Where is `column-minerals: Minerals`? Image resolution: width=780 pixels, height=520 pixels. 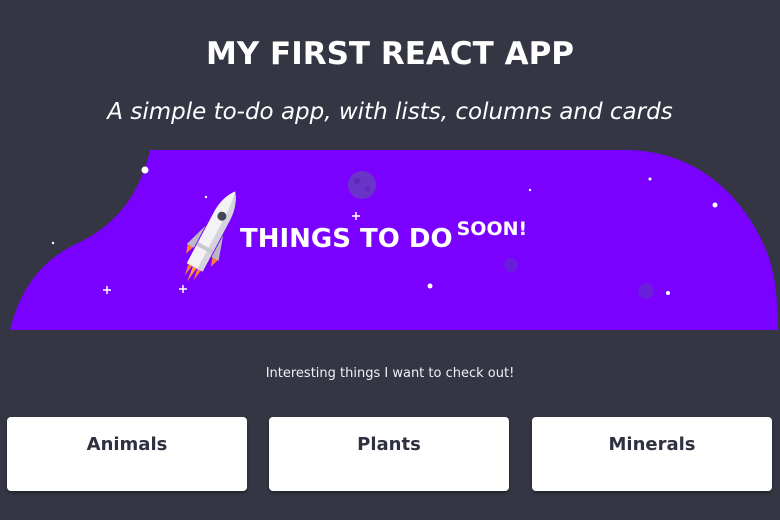
column-minerals: Minerals is located at coordinates (652, 454).